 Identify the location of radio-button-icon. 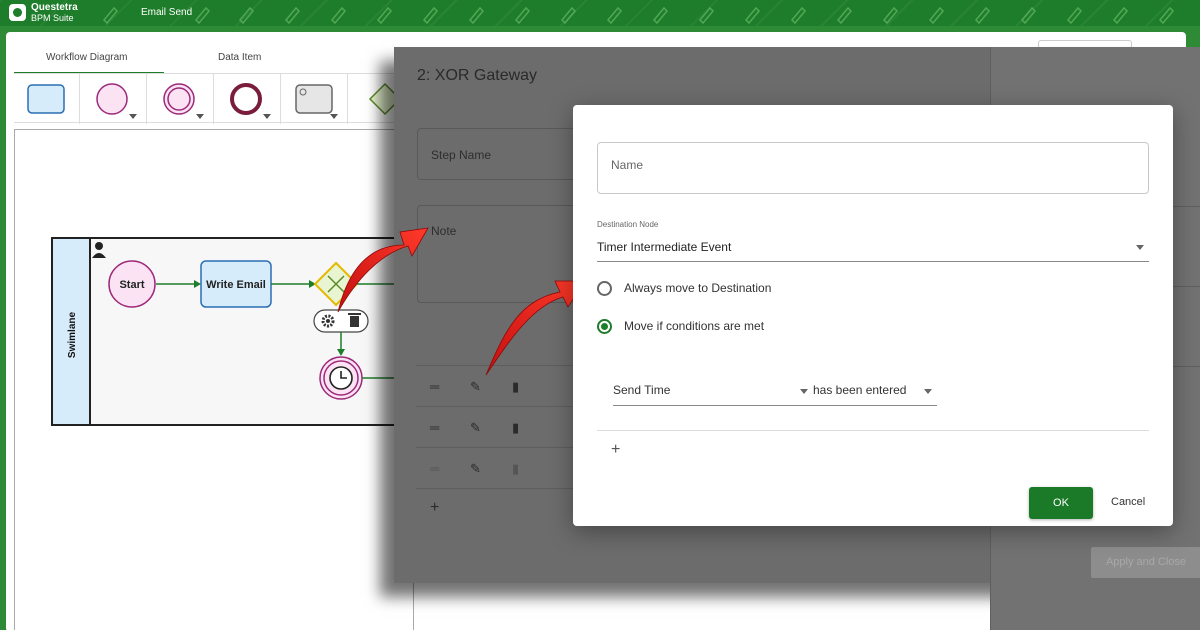
(604, 288).